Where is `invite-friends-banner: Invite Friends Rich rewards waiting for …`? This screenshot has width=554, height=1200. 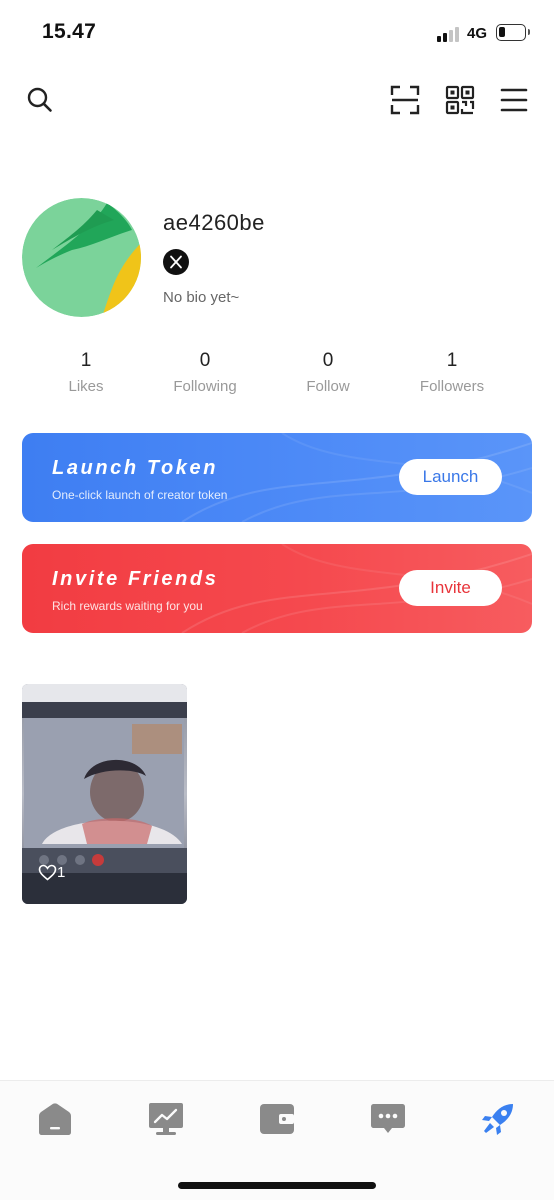 invite-friends-banner: Invite Friends Rich rewards waiting for … is located at coordinates (277, 588).